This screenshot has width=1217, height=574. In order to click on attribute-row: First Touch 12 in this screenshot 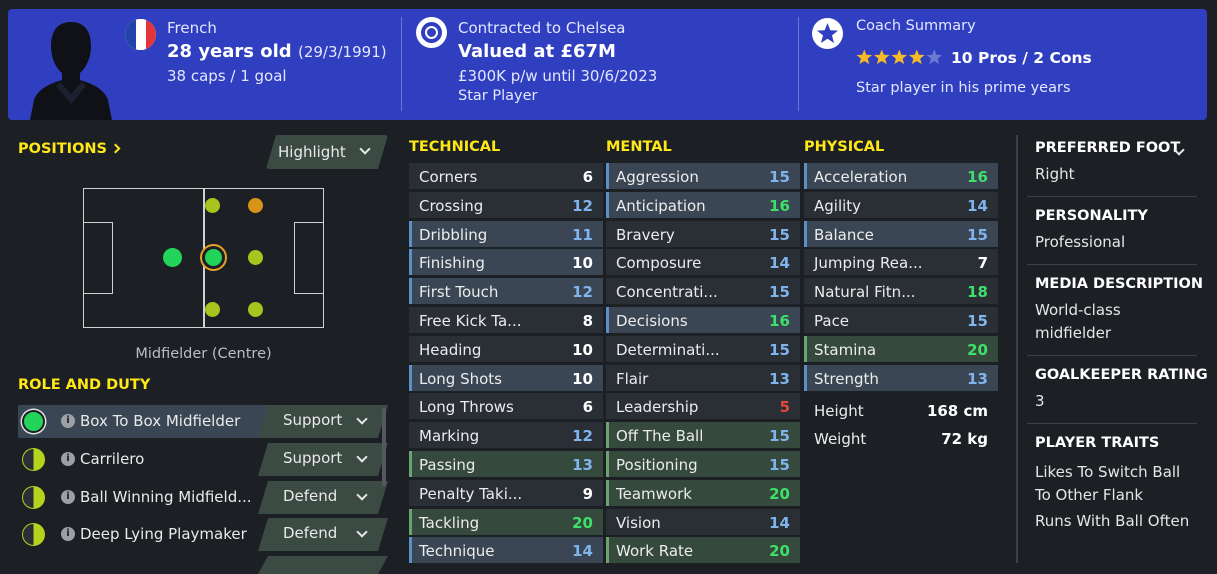, I will do `click(506, 291)`.